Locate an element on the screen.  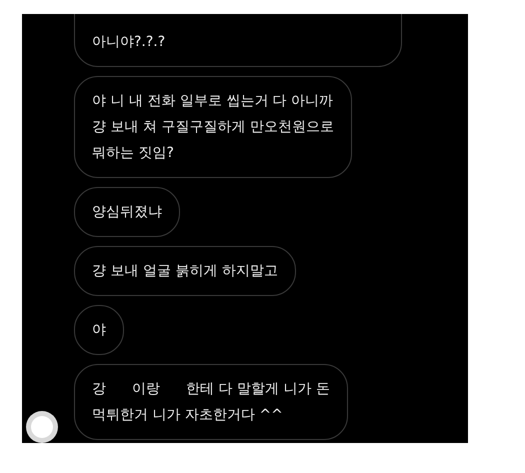
message-text: 양심뒤졌냐 is located at coordinates (127, 212).